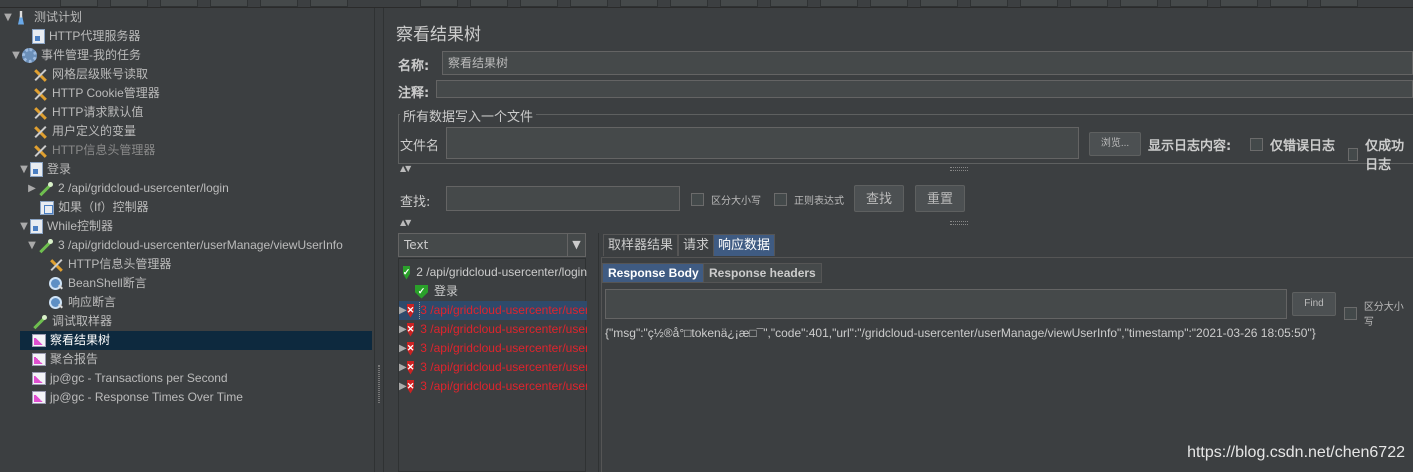 The image size is (1413, 472). What do you see at coordinates (379, 240) in the screenshot?
I see `panel-splitter` at bounding box center [379, 240].